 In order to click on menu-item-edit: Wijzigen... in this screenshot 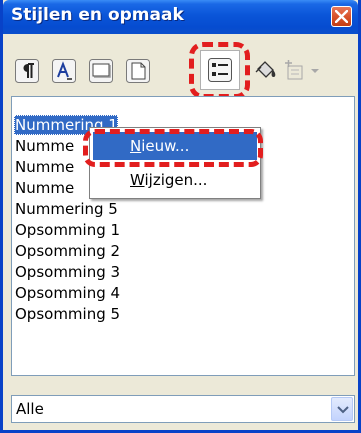, I will do `click(175, 180)`.